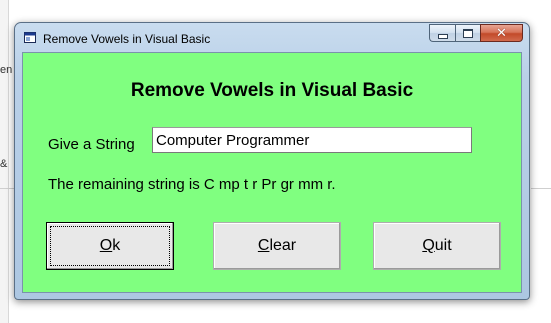  Describe the element at coordinates (283, 245) in the screenshot. I see `clear-label-rest: lear` at that location.